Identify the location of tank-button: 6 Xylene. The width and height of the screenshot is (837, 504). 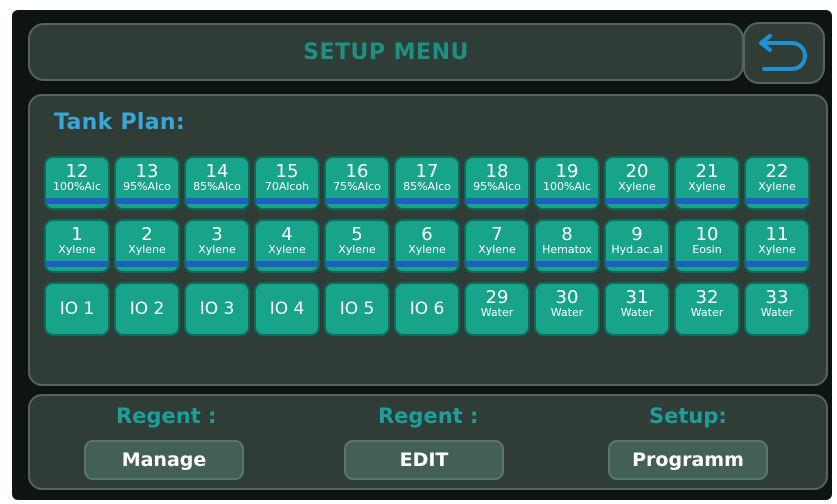
(427, 246).